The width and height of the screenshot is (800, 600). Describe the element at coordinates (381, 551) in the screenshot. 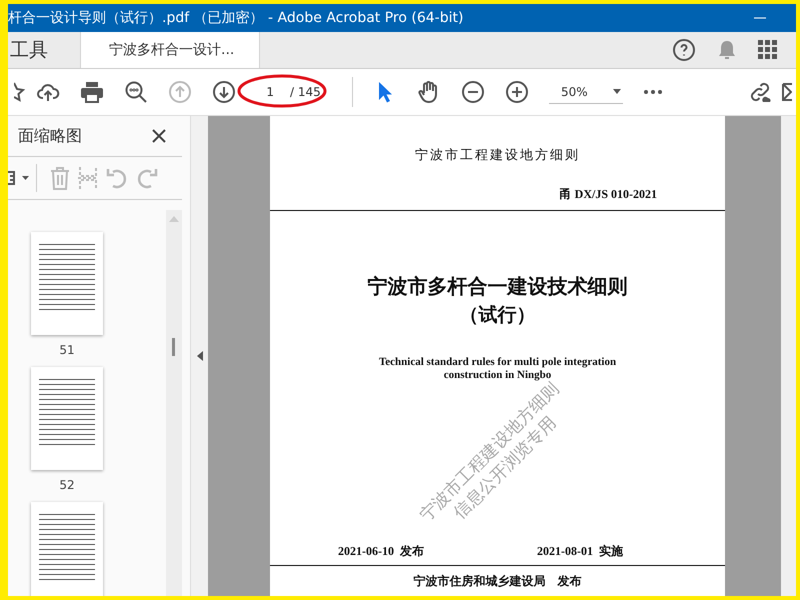

I see `issue-date: 2021-06-10 发布` at that location.